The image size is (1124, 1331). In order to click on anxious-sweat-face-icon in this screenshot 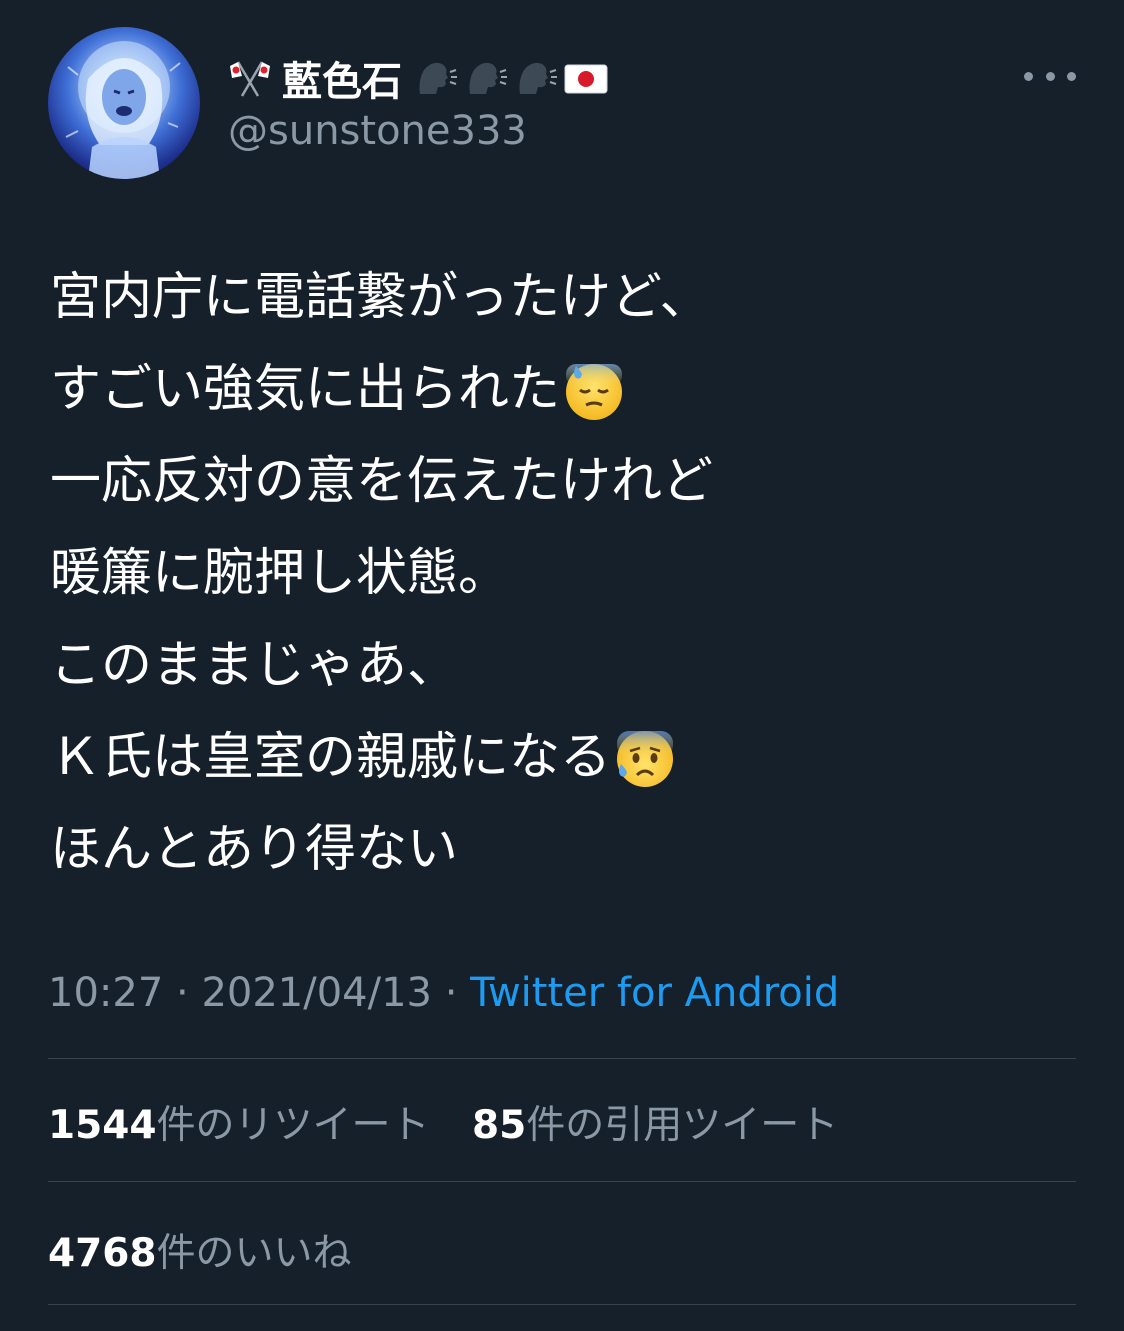, I will do `click(645, 758)`.